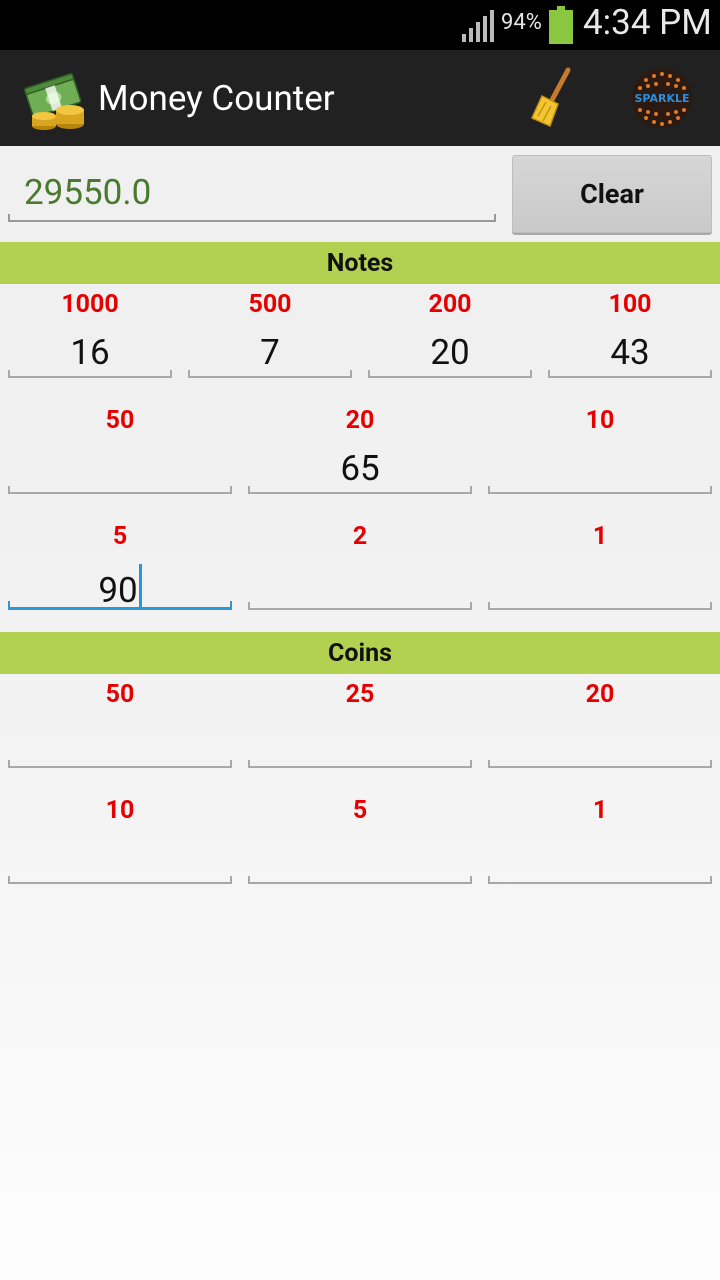  Describe the element at coordinates (90, 304) in the screenshot. I see `denomination-label: 1000` at that location.